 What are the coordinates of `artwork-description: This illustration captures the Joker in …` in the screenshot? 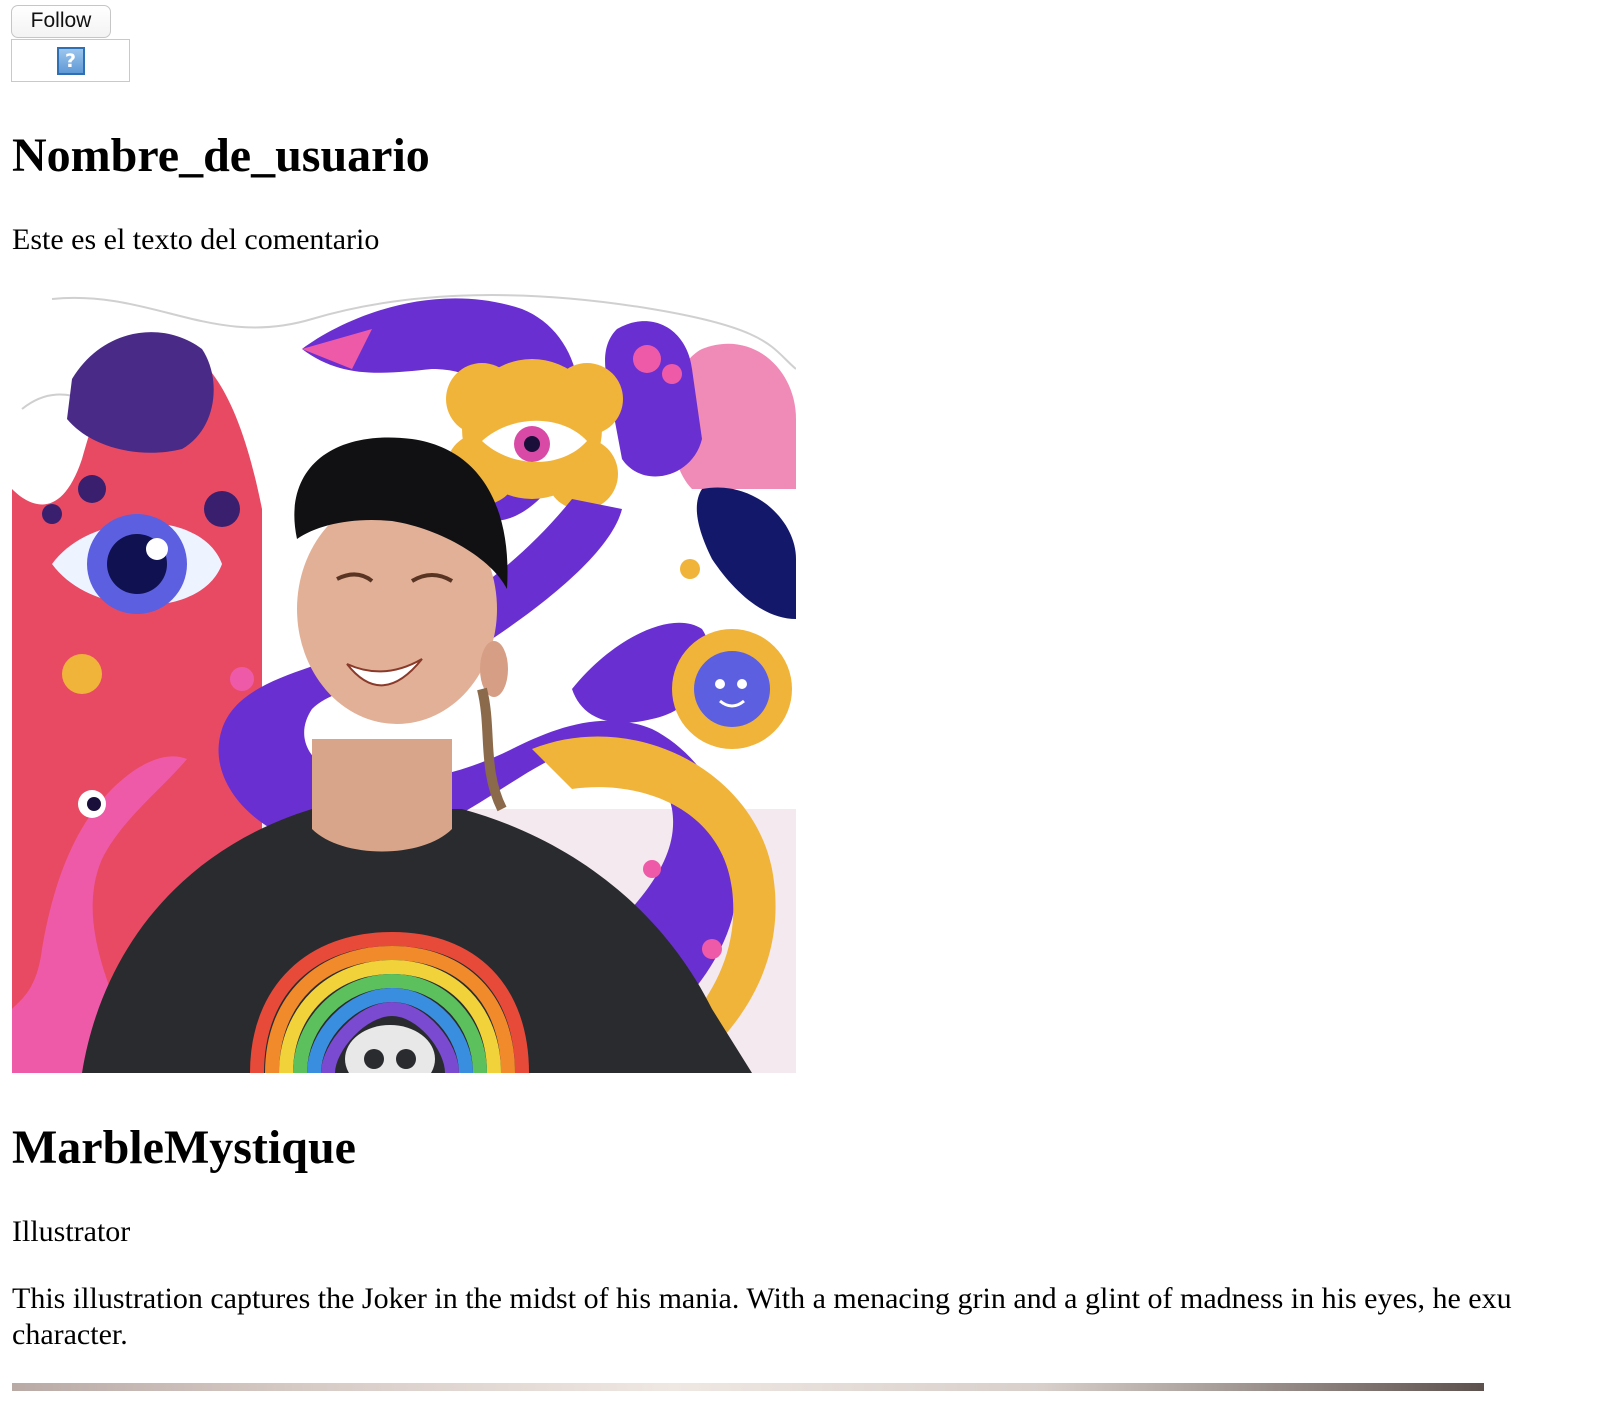 It's located at (762, 1316).